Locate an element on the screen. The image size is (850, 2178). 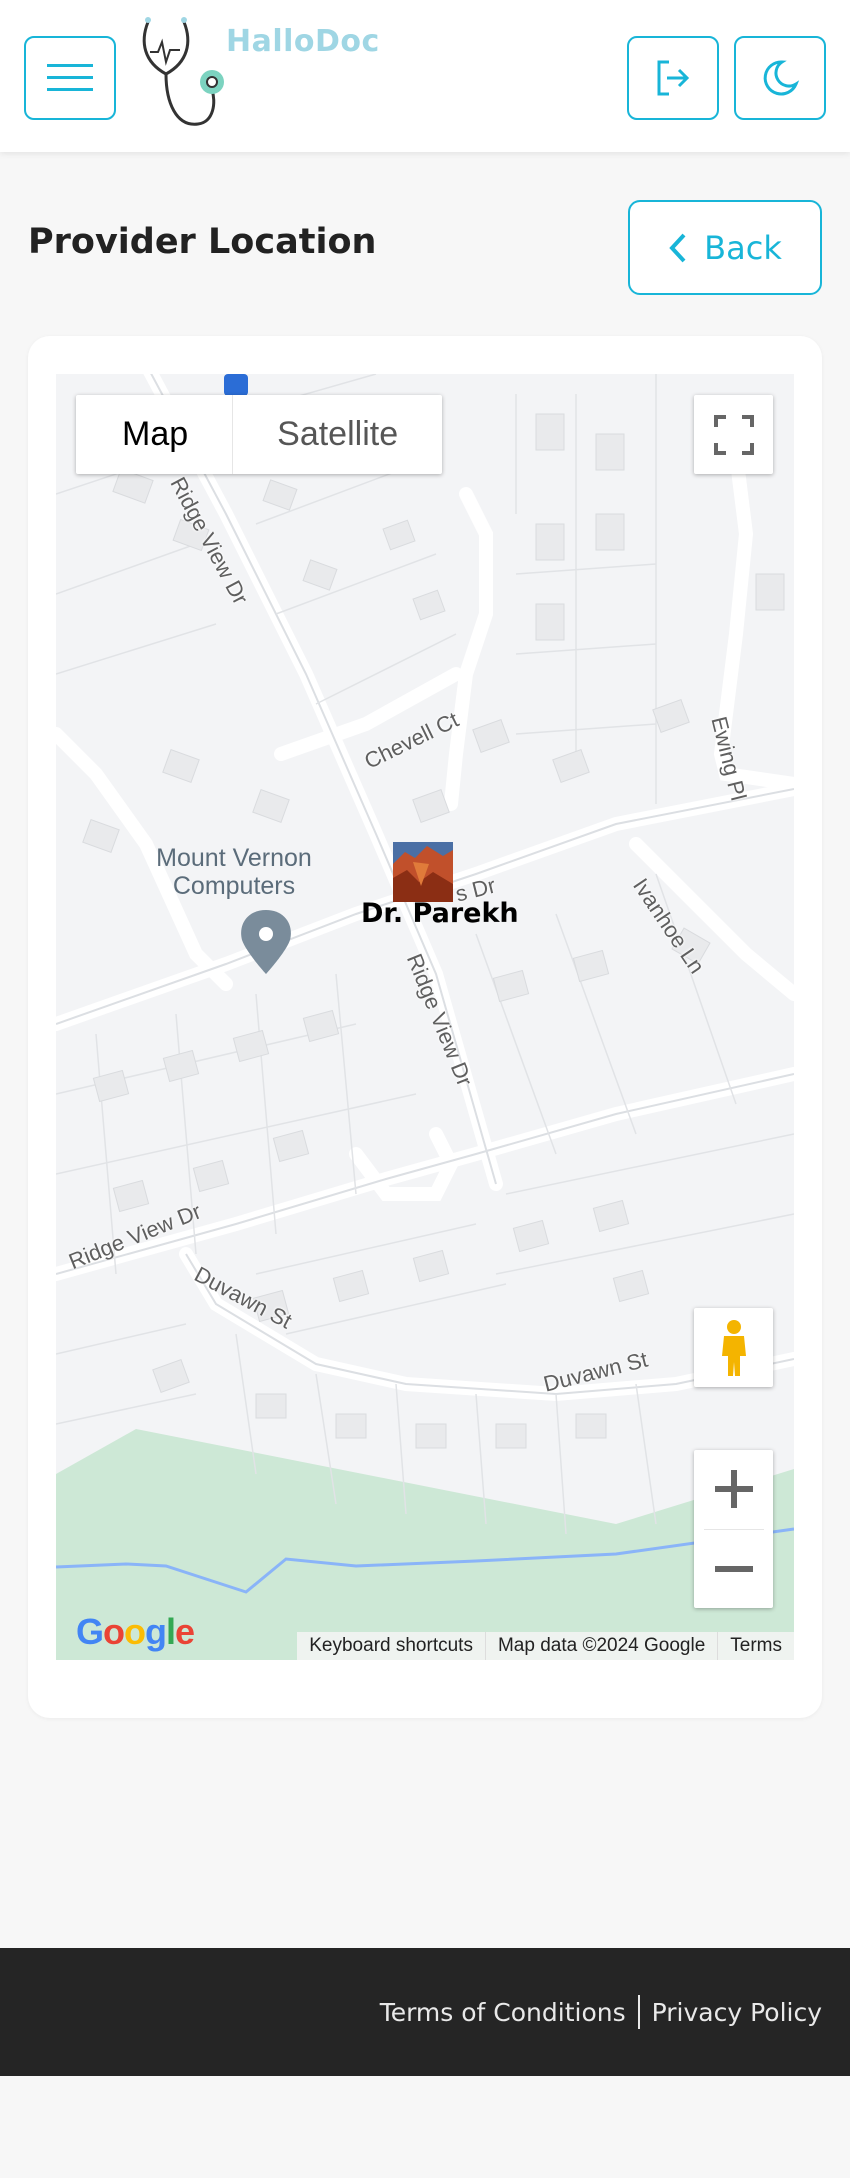
menu-button is located at coordinates (70, 78).